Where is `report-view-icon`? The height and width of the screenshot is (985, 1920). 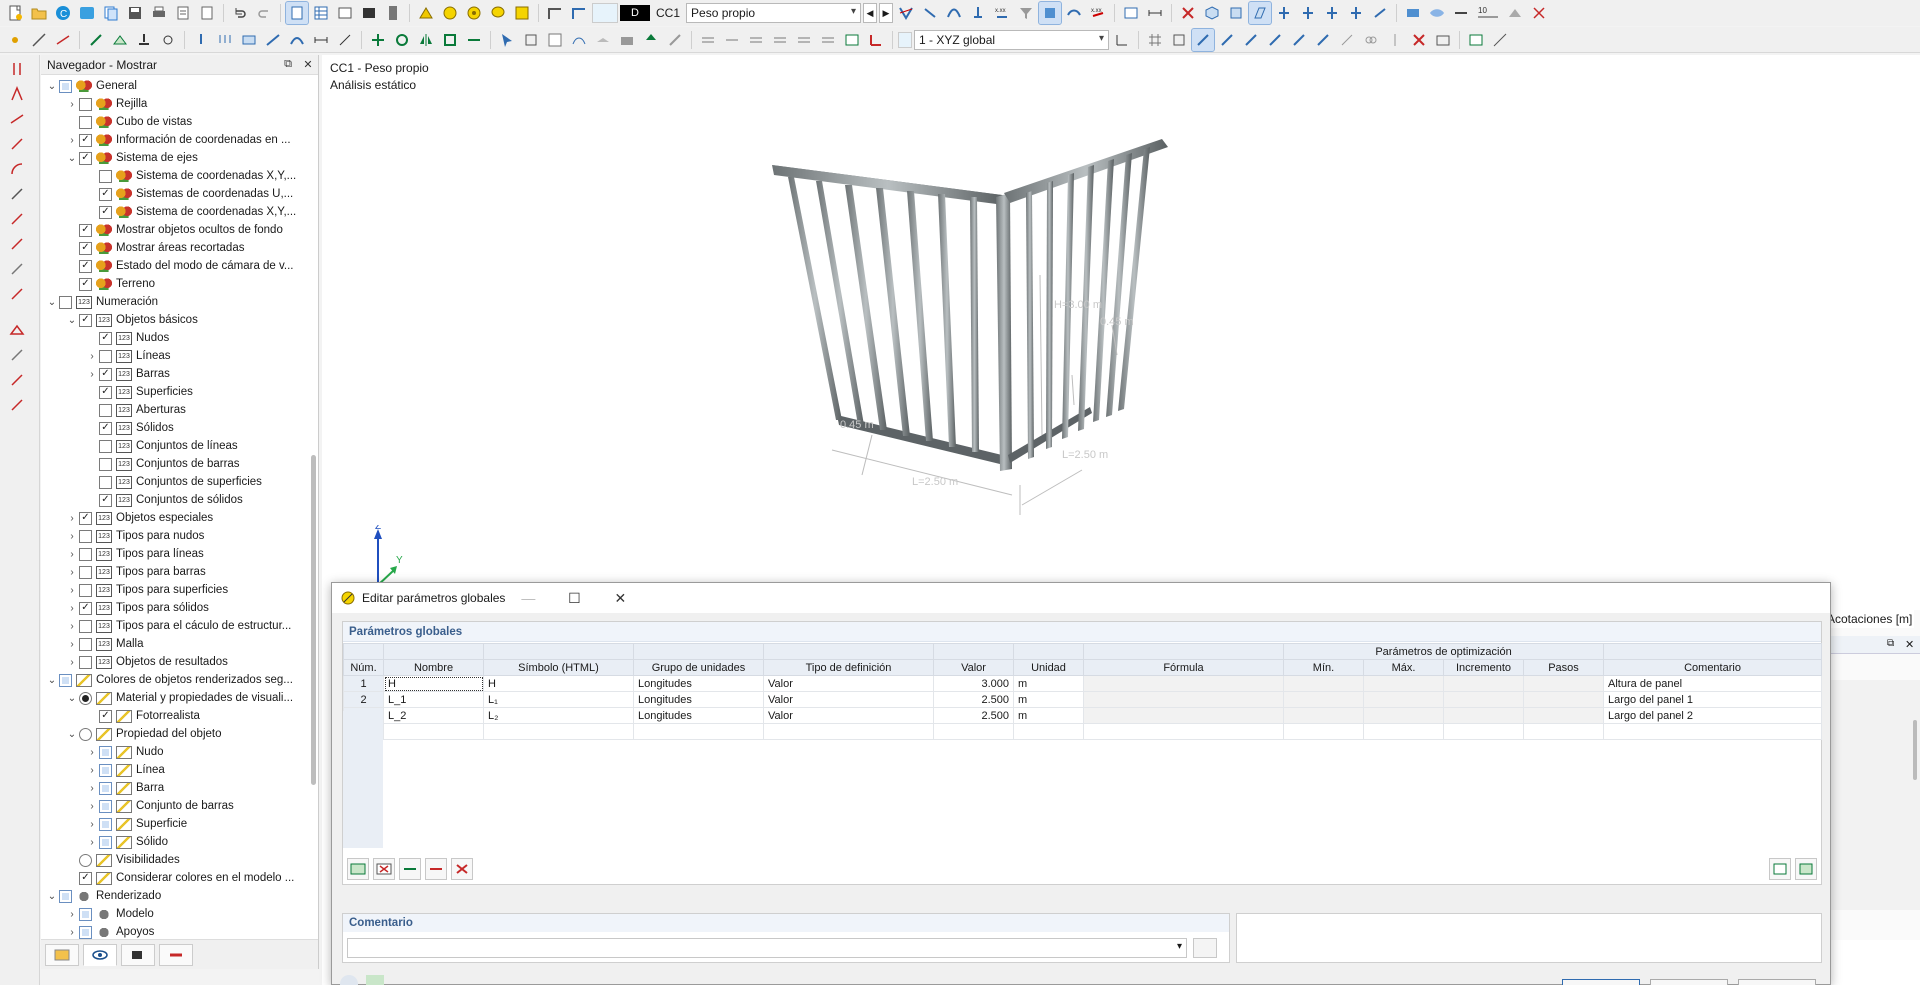 report-view-icon is located at coordinates (345, 13).